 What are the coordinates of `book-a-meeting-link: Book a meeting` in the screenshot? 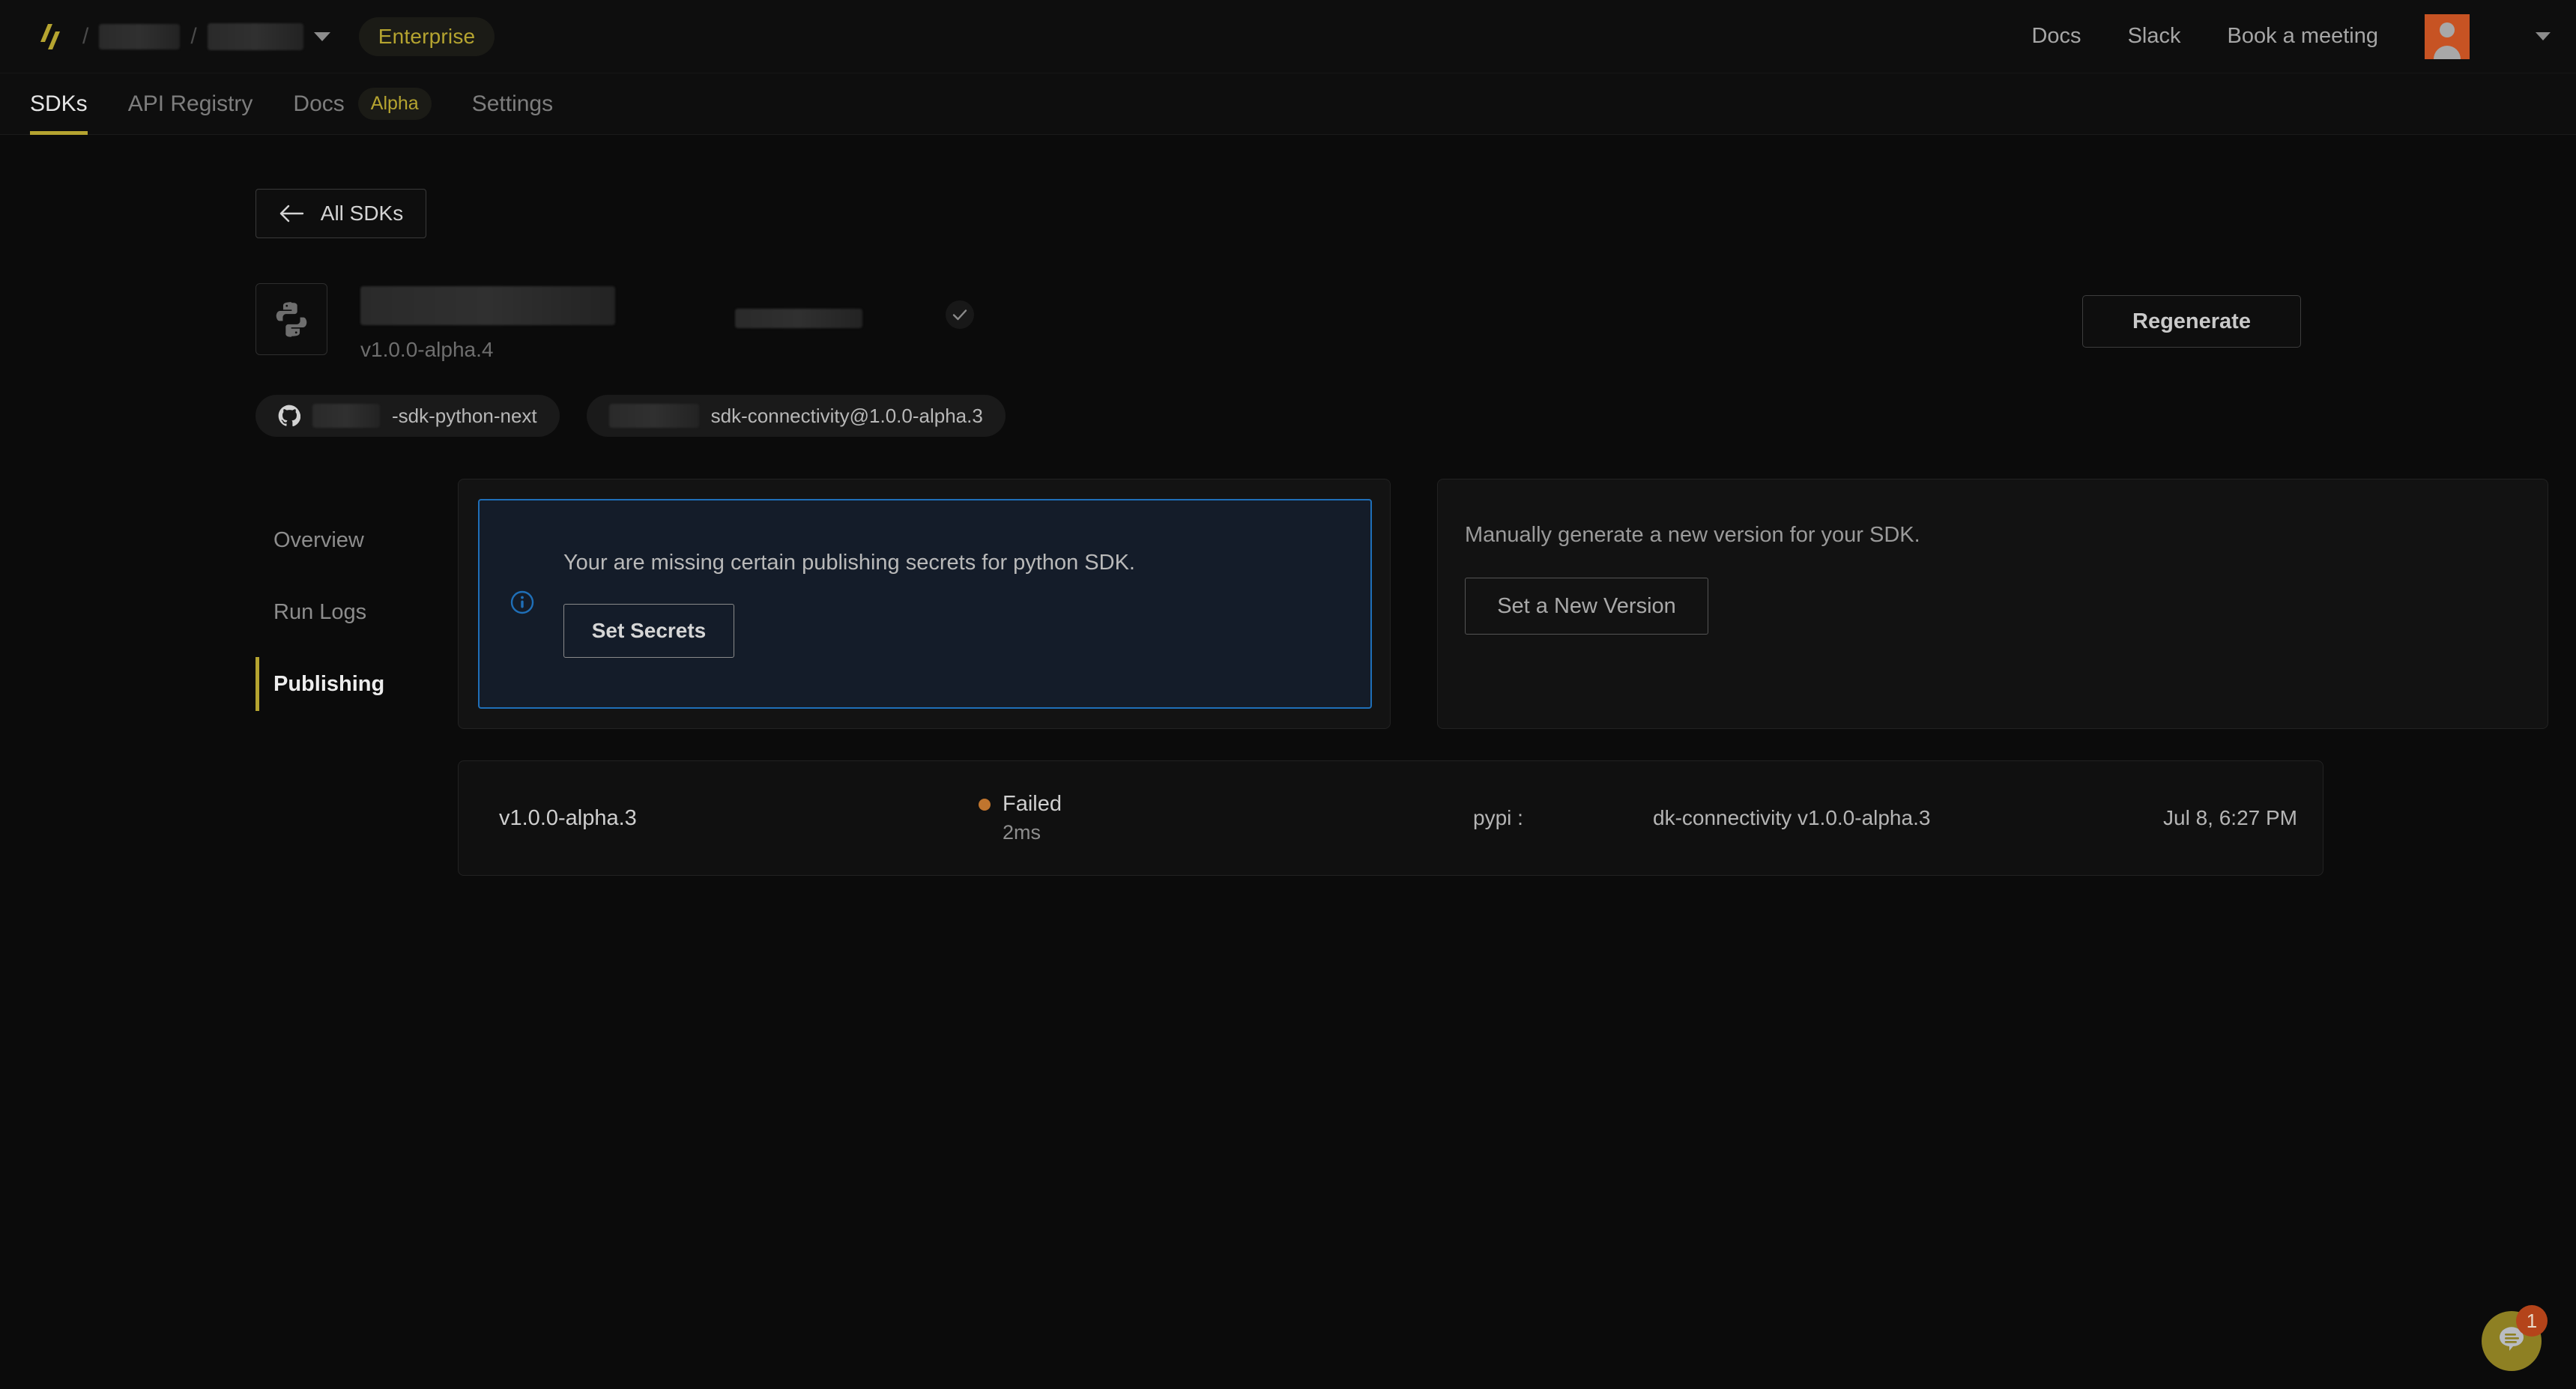 It's located at (2302, 37).